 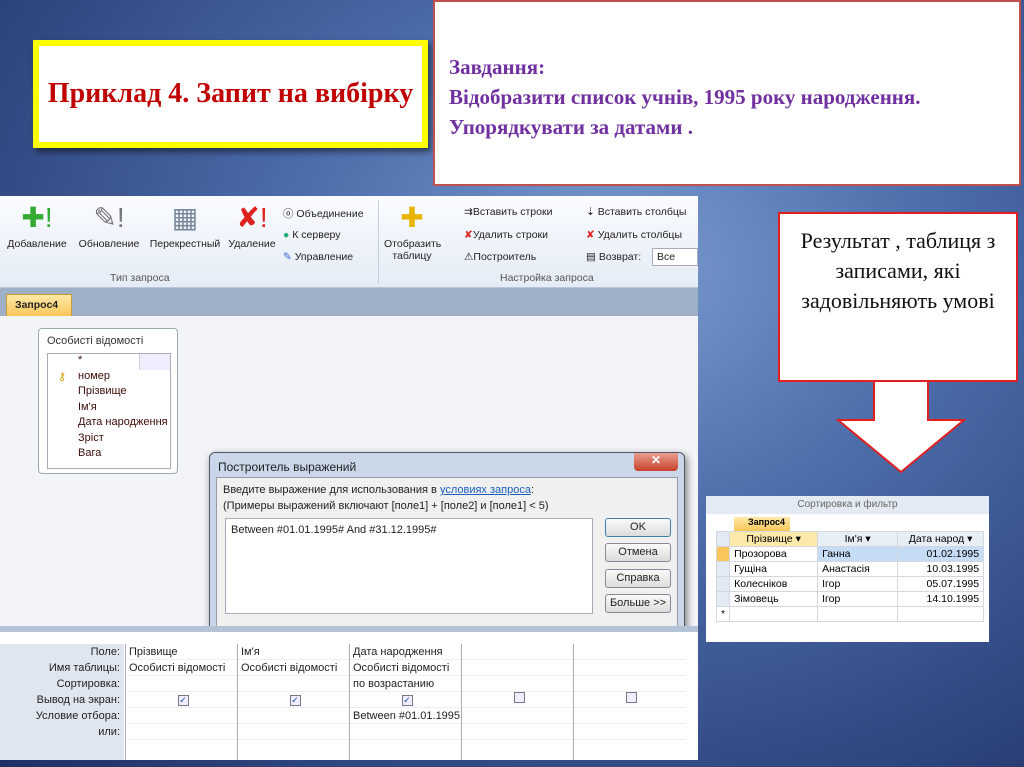 What do you see at coordinates (405, 684) in the screenshot?
I see `grid-cell-sort: по возрастанию` at bounding box center [405, 684].